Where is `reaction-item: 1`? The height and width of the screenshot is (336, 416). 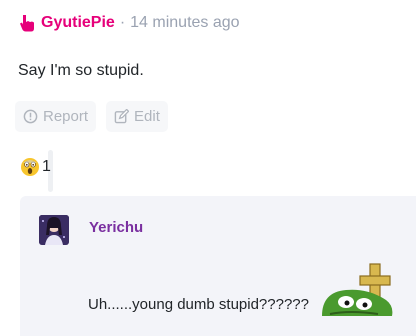
reaction-item: 1 is located at coordinates (35, 167).